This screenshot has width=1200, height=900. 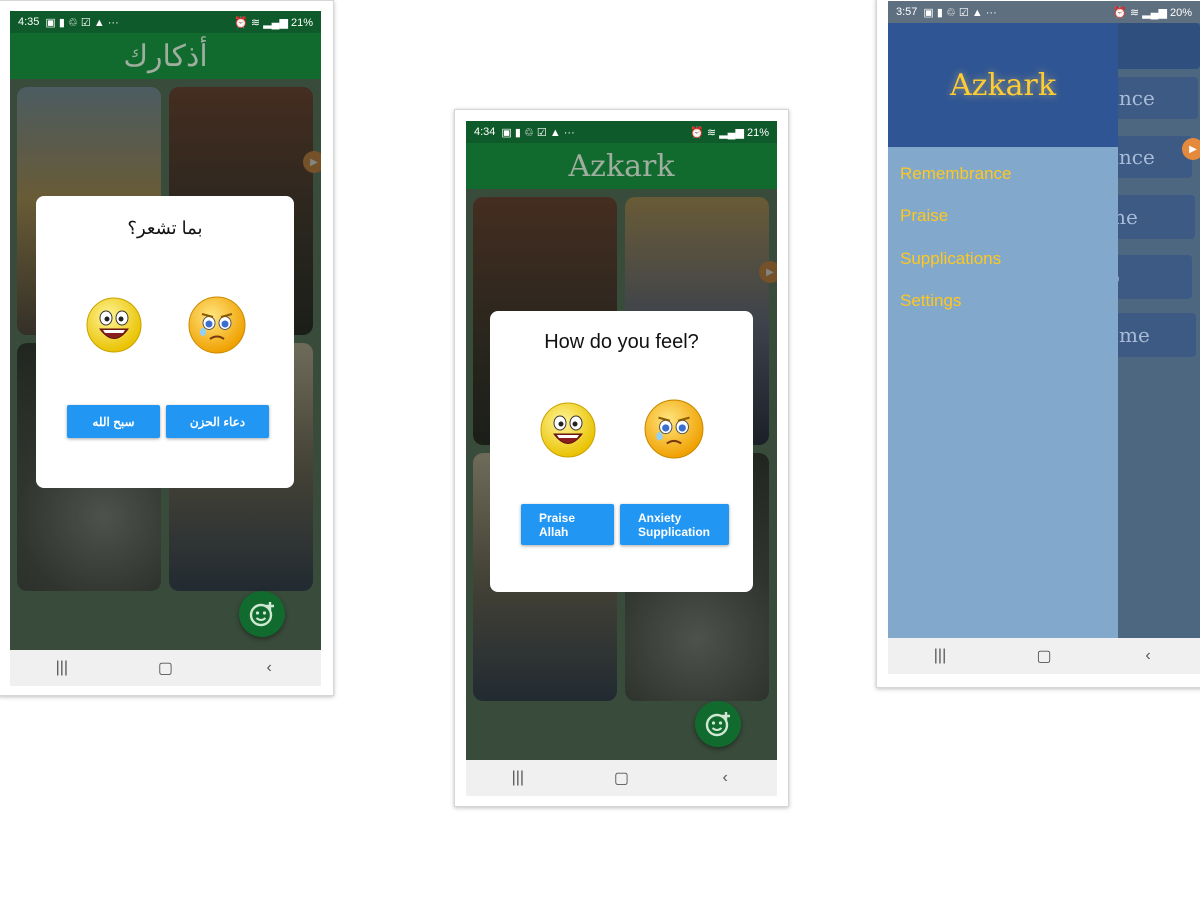 What do you see at coordinates (217, 421) in the screenshot?
I see `anxiety-supplication-button: دعاء الحزن` at bounding box center [217, 421].